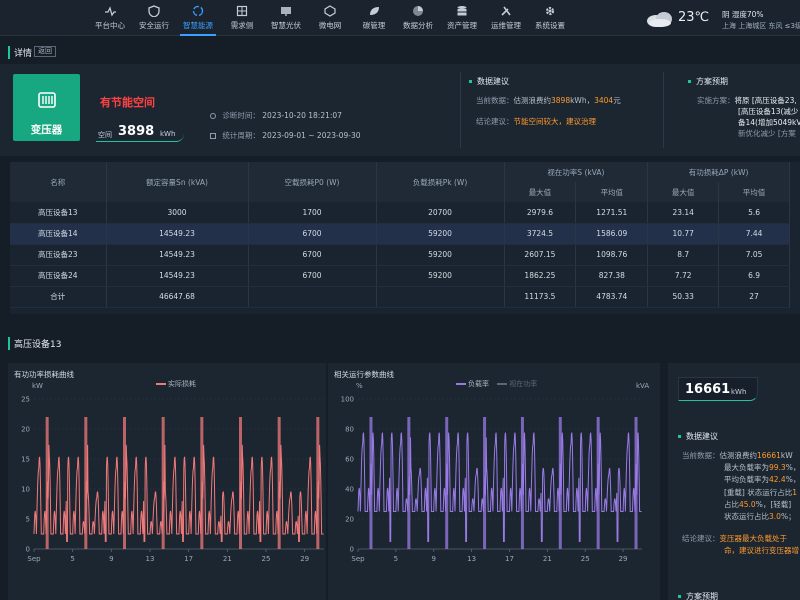 The image size is (800, 600). I want to click on nav-item-label: 系统设置, so click(550, 25).